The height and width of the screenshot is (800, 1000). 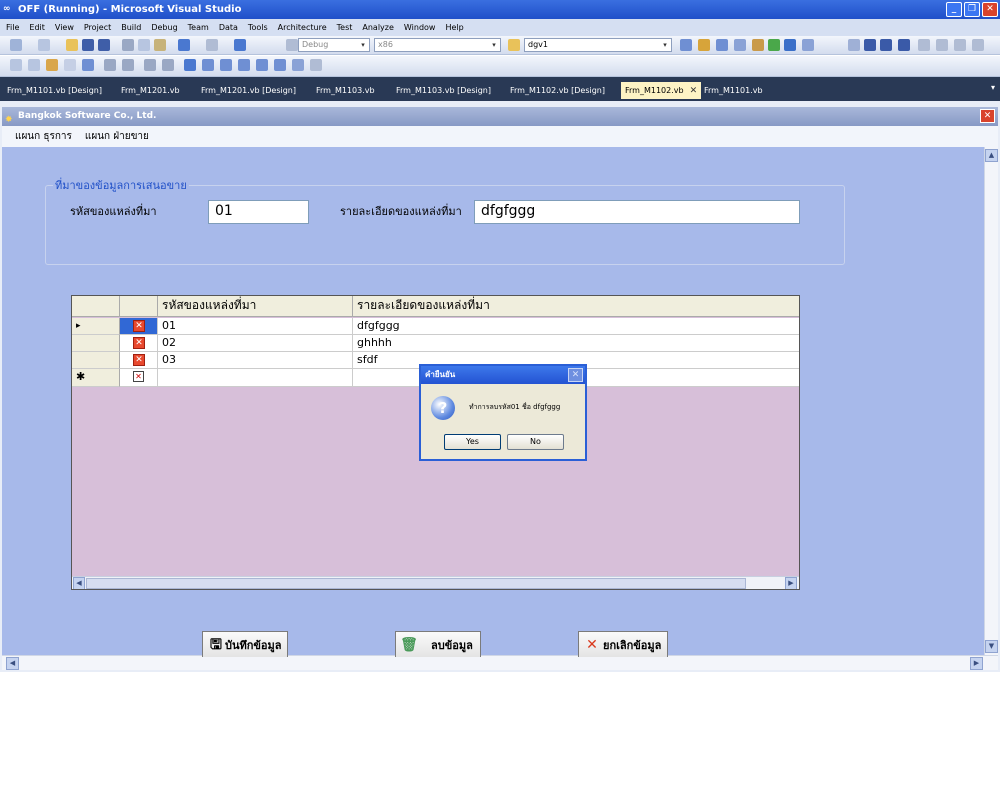 What do you see at coordinates (576, 343) in the screenshot?
I see `cell-desc-2: ghhhh` at bounding box center [576, 343].